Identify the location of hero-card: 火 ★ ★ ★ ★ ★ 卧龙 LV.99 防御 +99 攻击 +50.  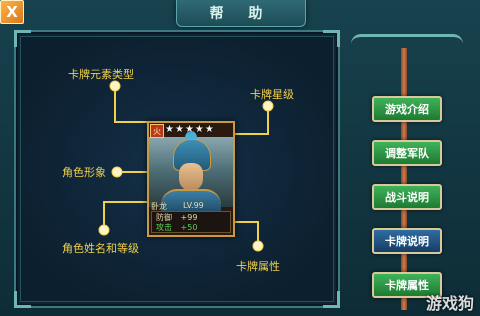
(191, 179).